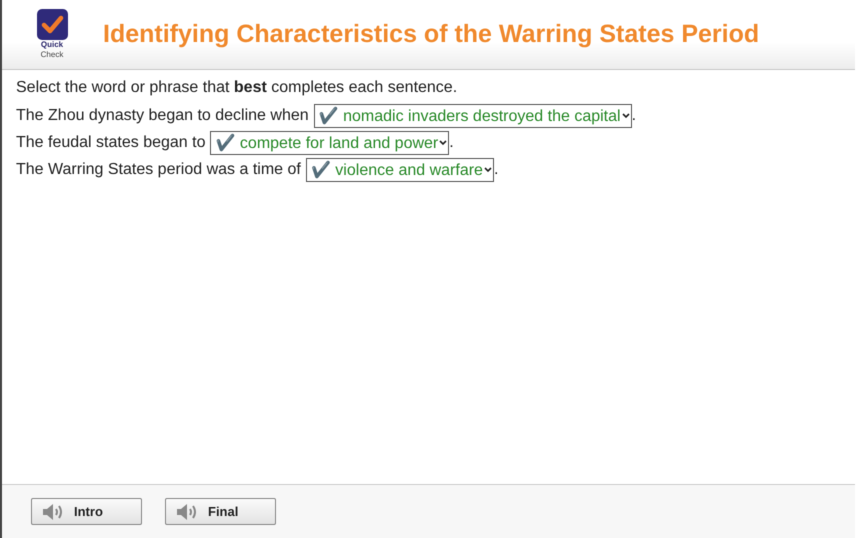 Image resolution: width=857 pixels, height=538 pixels. Describe the element at coordinates (52, 24) in the screenshot. I see `checkmark-logo-icon` at that location.